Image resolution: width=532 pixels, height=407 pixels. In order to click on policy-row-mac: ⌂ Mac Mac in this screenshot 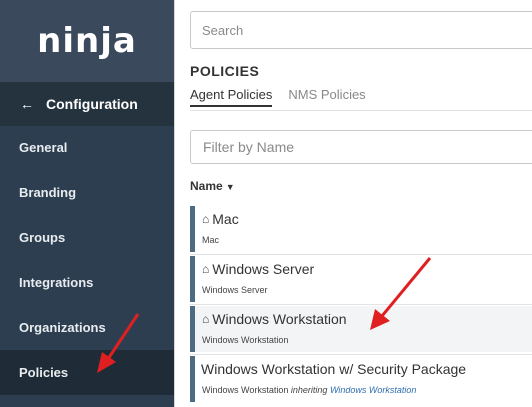, I will do `click(361, 229)`.